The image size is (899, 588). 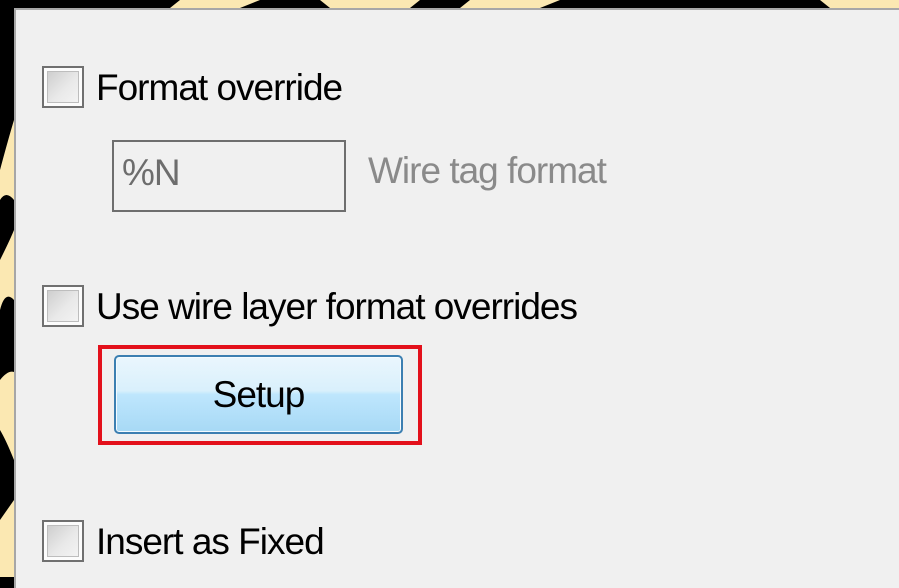 What do you see at coordinates (258, 394) in the screenshot?
I see `setup-button: Setup` at bounding box center [258, 394].